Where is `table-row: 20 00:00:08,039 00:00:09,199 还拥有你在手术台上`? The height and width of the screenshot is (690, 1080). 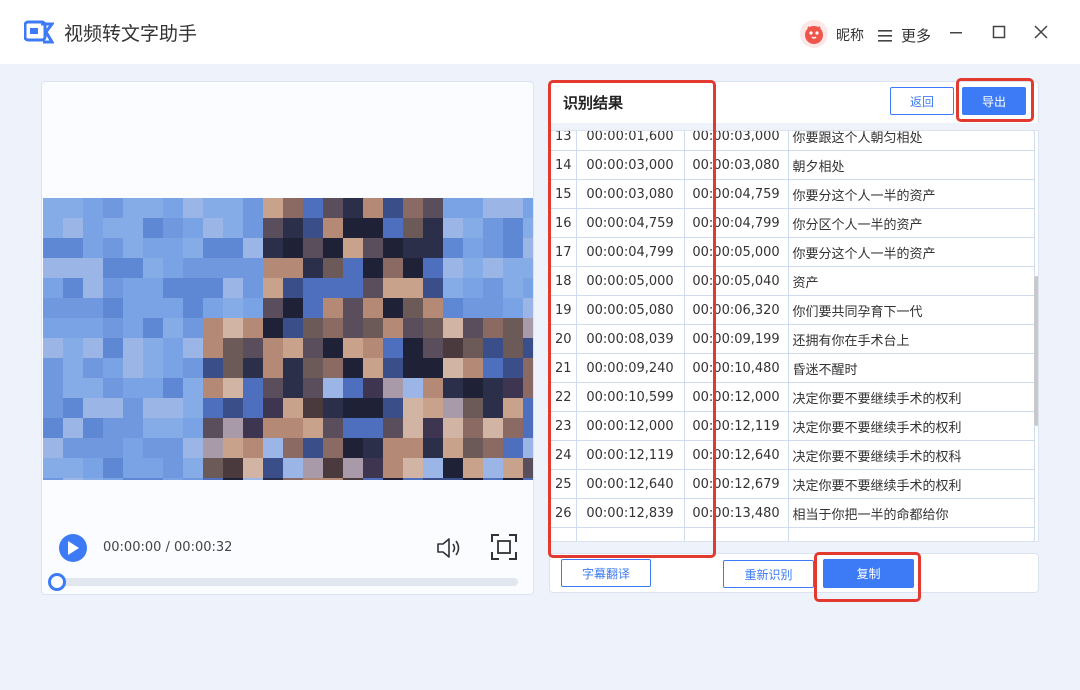
table-row: 20 00:00:08,039 00:00:09,199 还拥有你在手术台上 is located at coordinates (792, 339).